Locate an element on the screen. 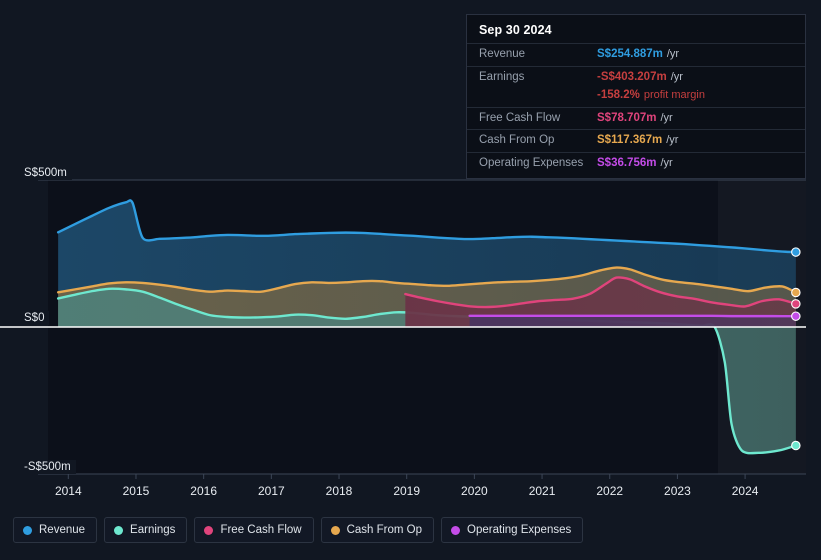 The width and height of the screenshot is (821, 560). tooltip-value-earnings: -S$403.207m is located at coordinates (632, 76).